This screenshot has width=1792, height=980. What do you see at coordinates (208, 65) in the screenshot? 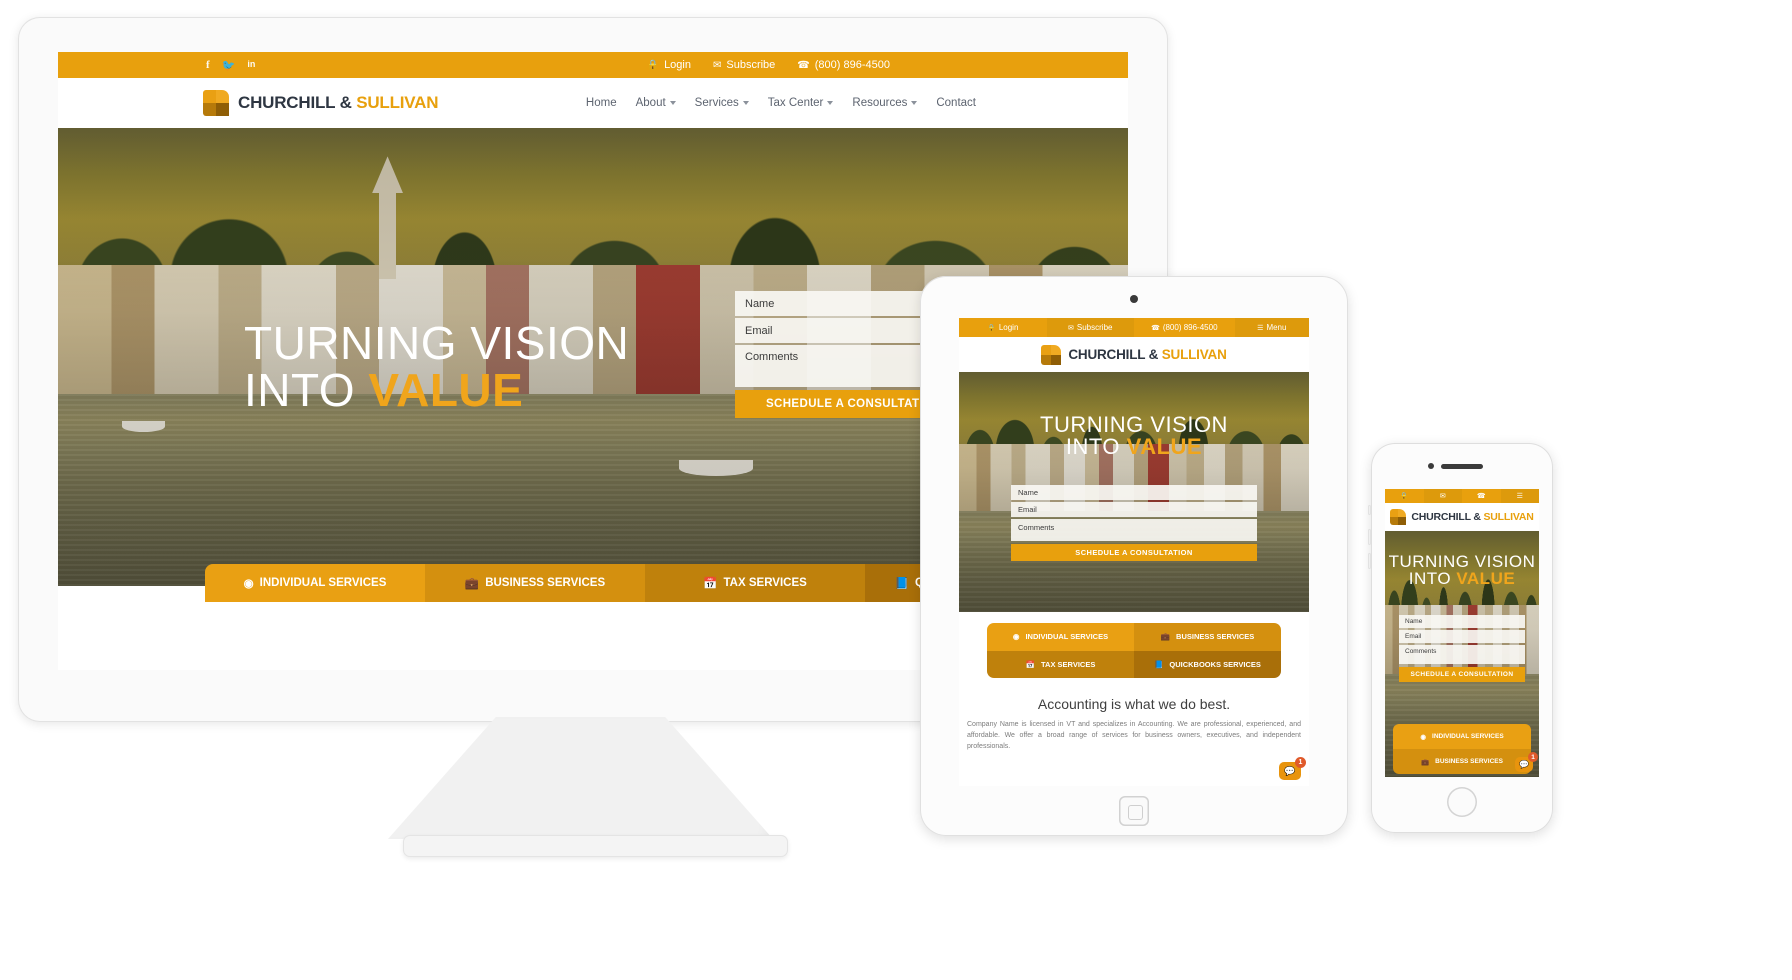
I see `facebook-icon: f` at bounding box center [208, 65].